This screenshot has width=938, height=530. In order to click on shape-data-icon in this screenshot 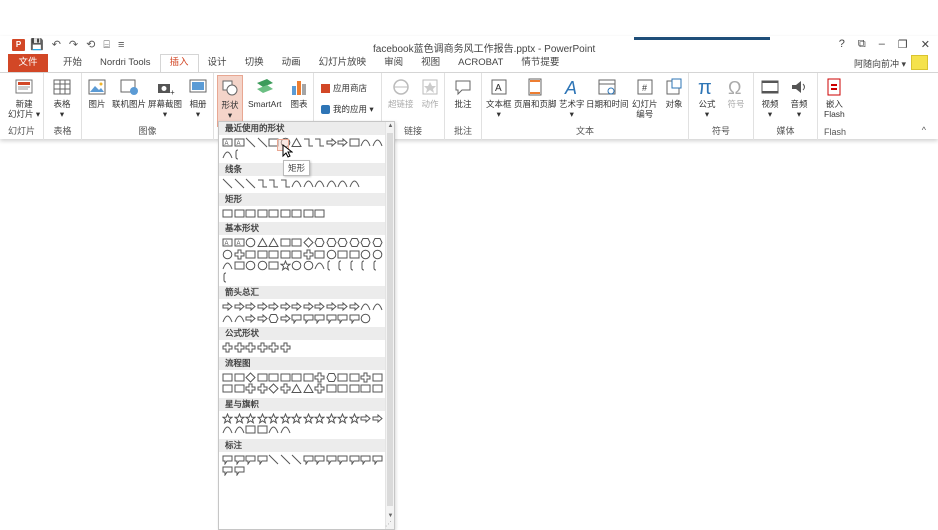, I will do `click(263, 378)`.